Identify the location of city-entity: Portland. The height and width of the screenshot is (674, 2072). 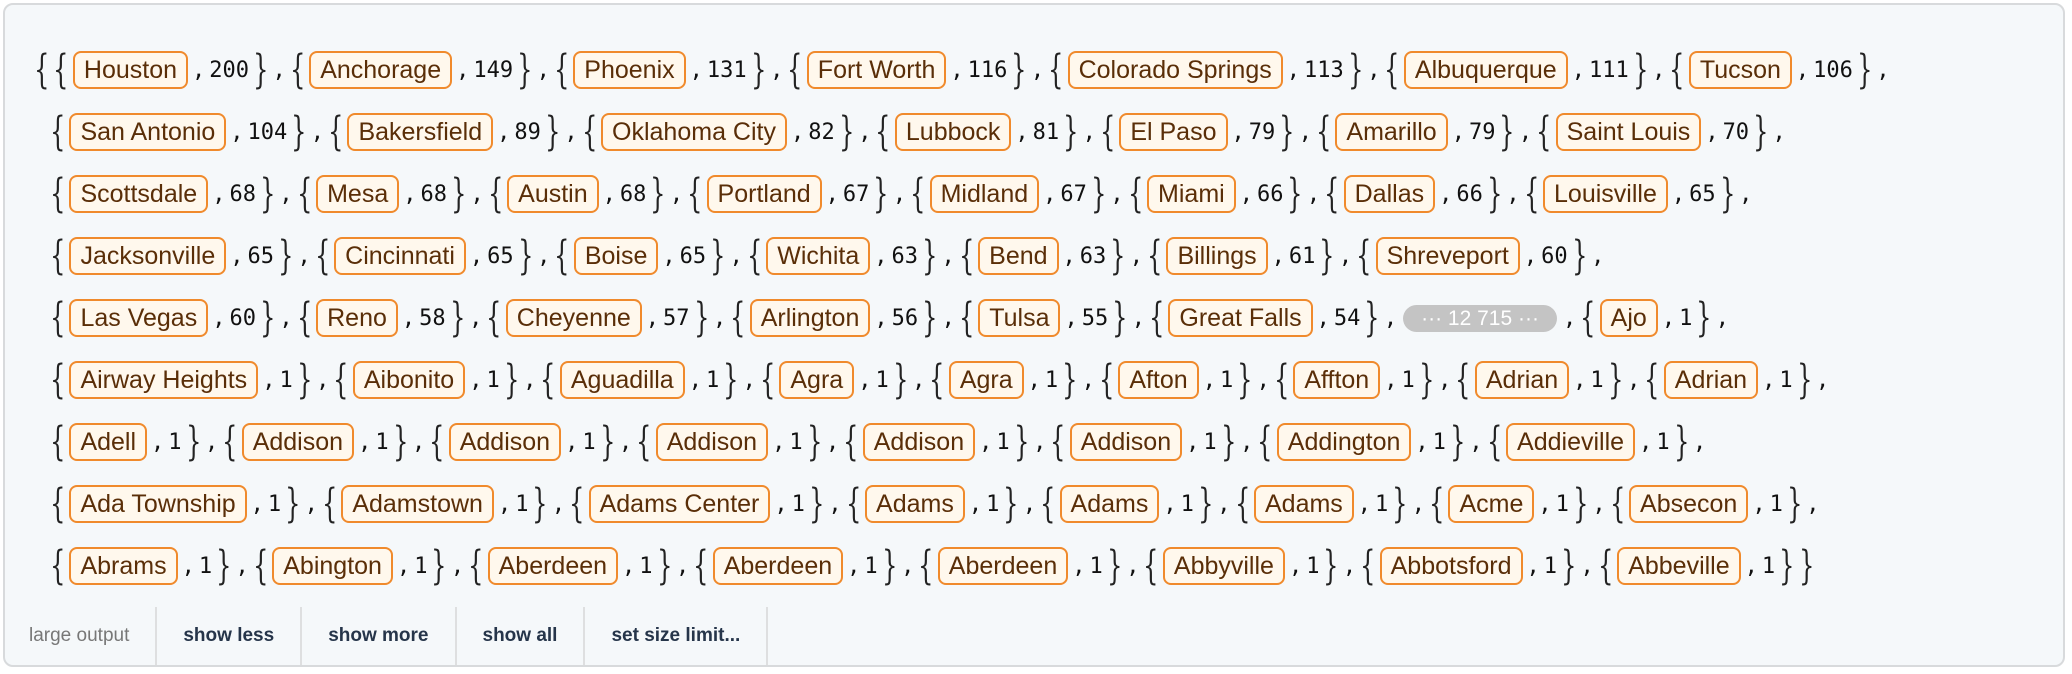
(764, 194).